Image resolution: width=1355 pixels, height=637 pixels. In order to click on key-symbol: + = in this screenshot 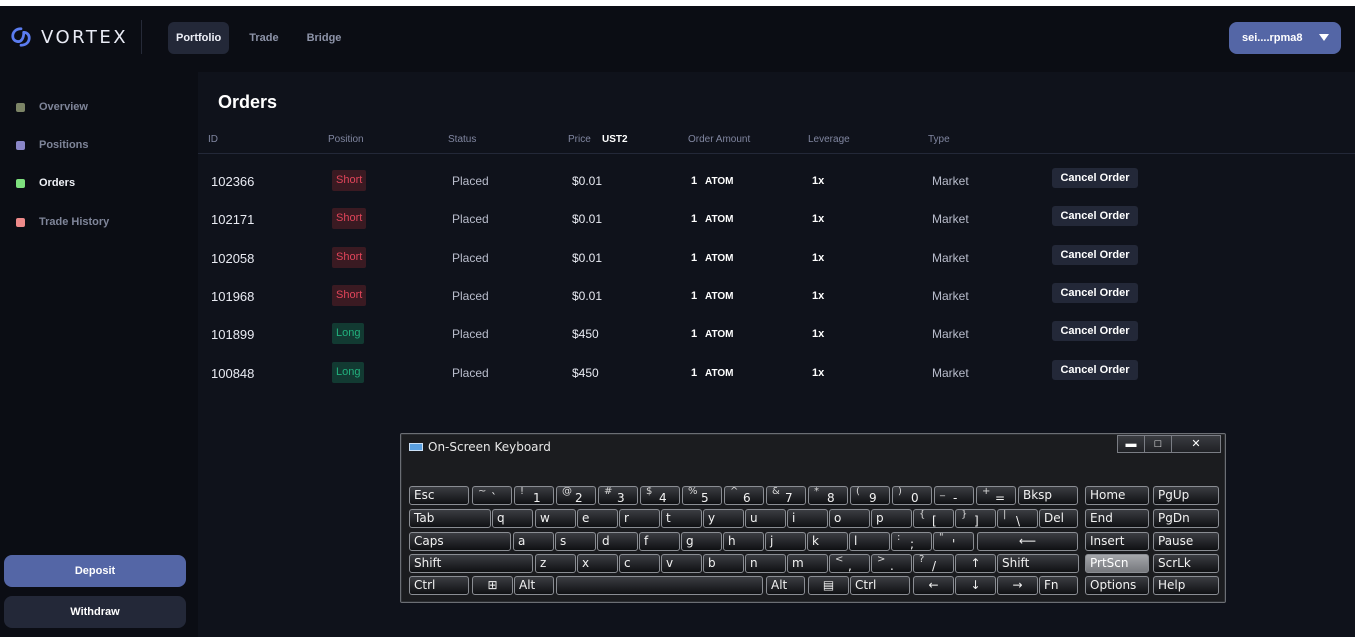, I will do `click(996, 495)`.